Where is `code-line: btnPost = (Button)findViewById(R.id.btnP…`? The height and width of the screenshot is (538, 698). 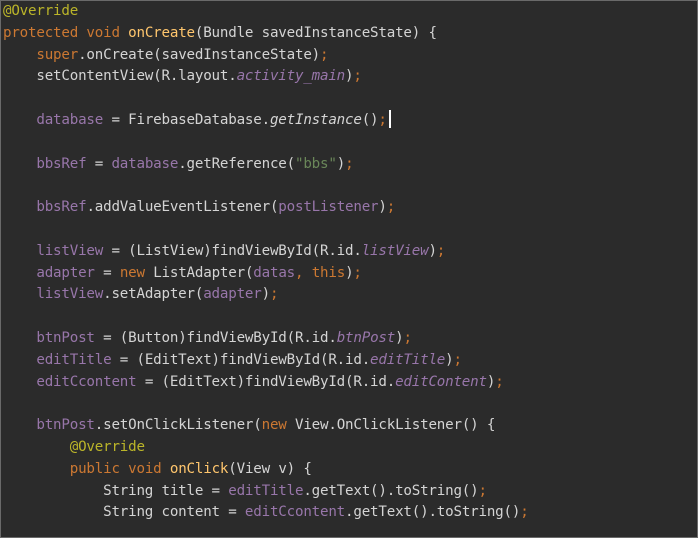
code-line: btnPost = (Button)findViewById(R.id.btnP… is located at coordinates (207, 338).